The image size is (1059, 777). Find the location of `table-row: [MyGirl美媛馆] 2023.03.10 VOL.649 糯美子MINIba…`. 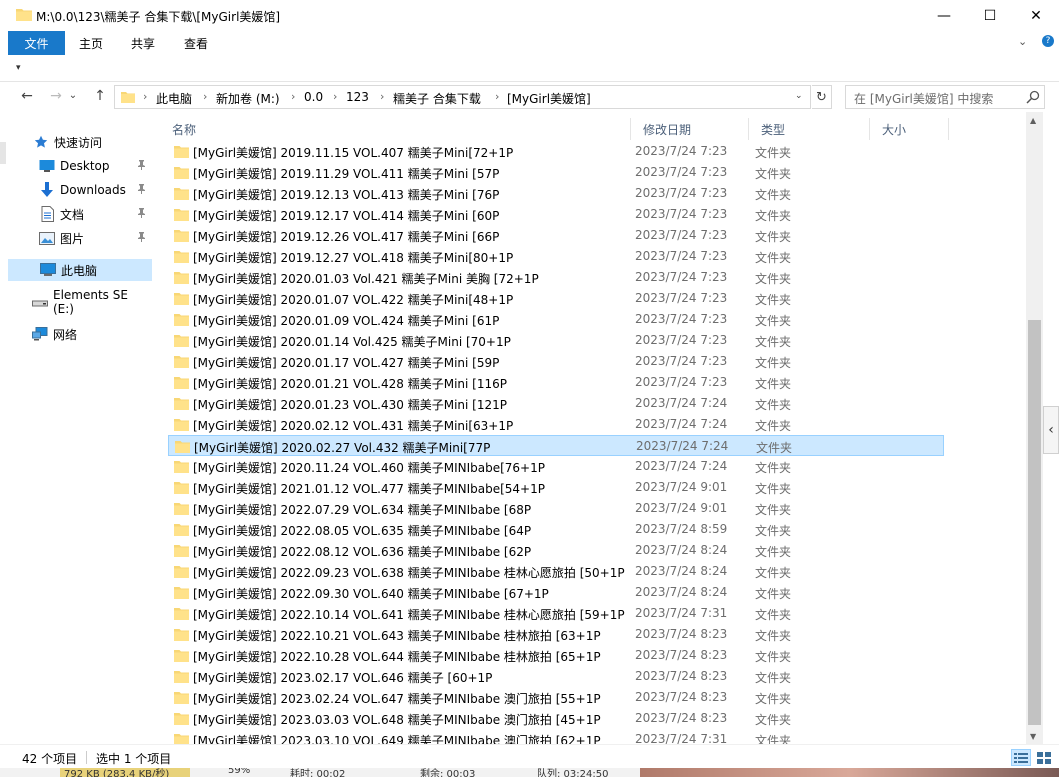

table-row: [MyGirl美媛馆] 2023.03.10 VOL.649 糯美子MINIba… is located at coordinates (556, 736).